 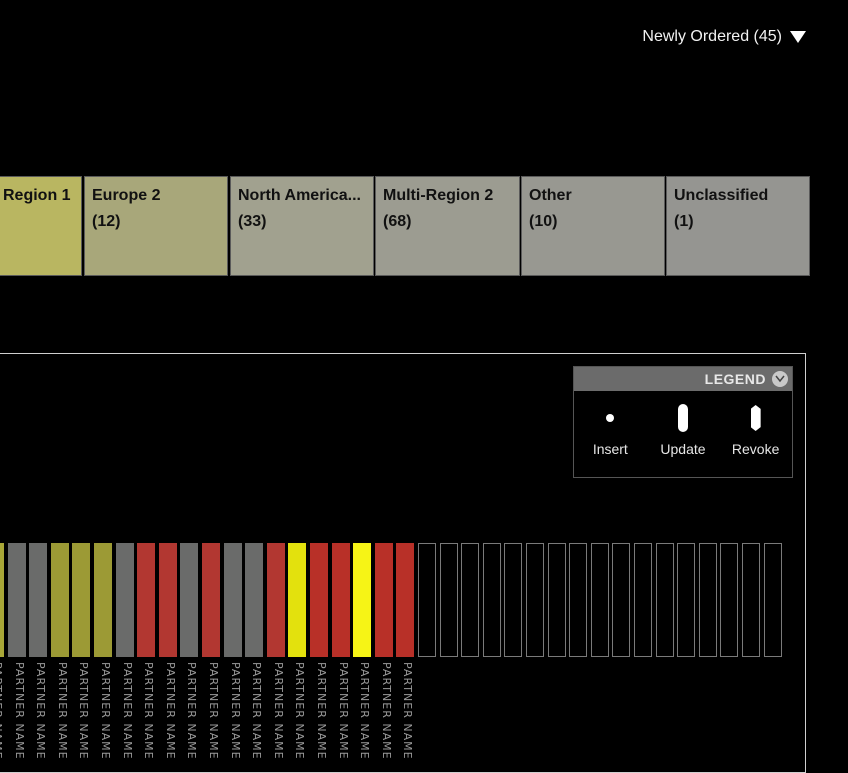 What do you see at coordinates (738, 226) in the screenshot?
I see `region-tile: Unclassified (1)` at bounding box center [738, 226].